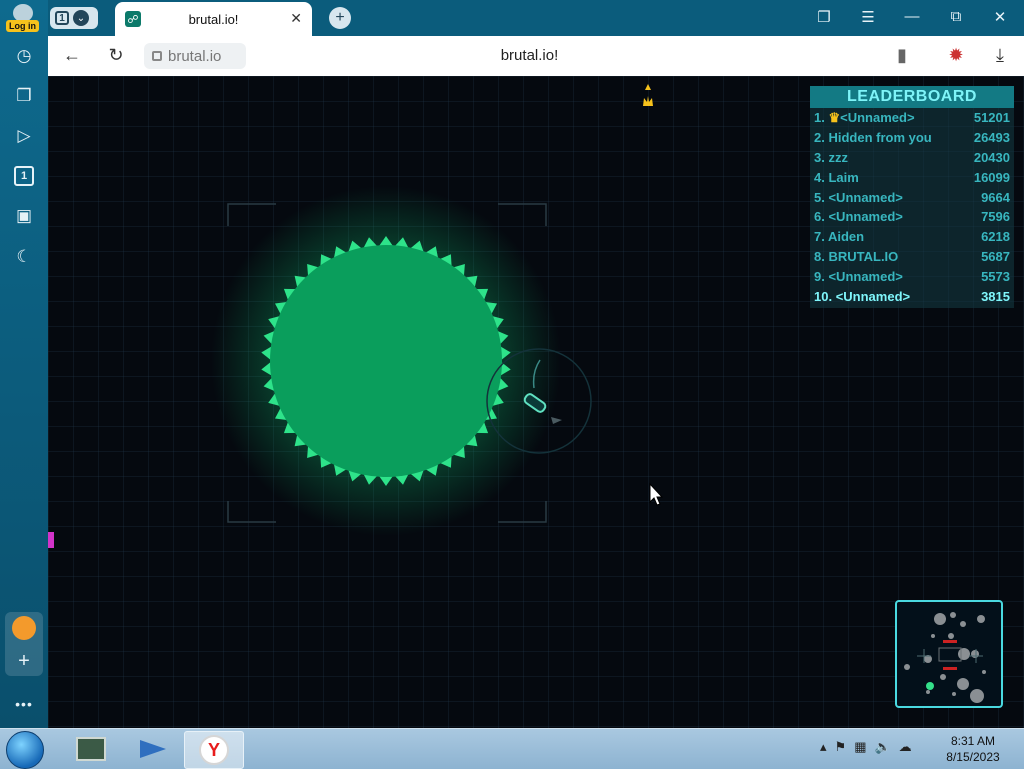 This screenshot has height=769, width=1024. Describe the element at coordinates (24, 56) in the screenshot. I see `history-icon: ◷` at that location.